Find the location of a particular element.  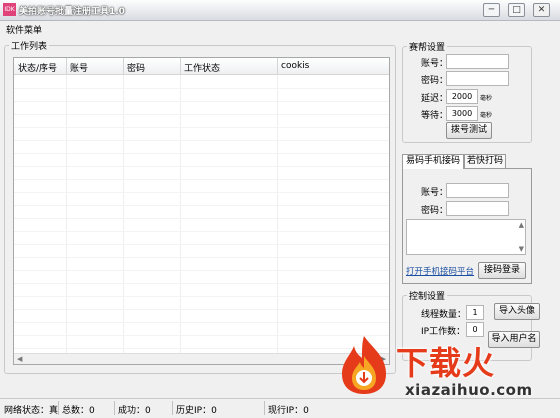

sms-output-textarea: ▲ ▼ is located at coordinates (466, 237).